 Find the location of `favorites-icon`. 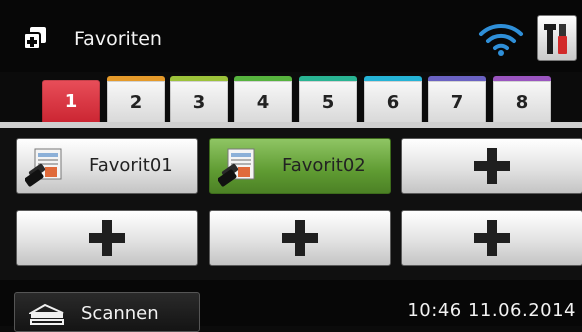

favorites-icon is located at coordinates (35, 38).